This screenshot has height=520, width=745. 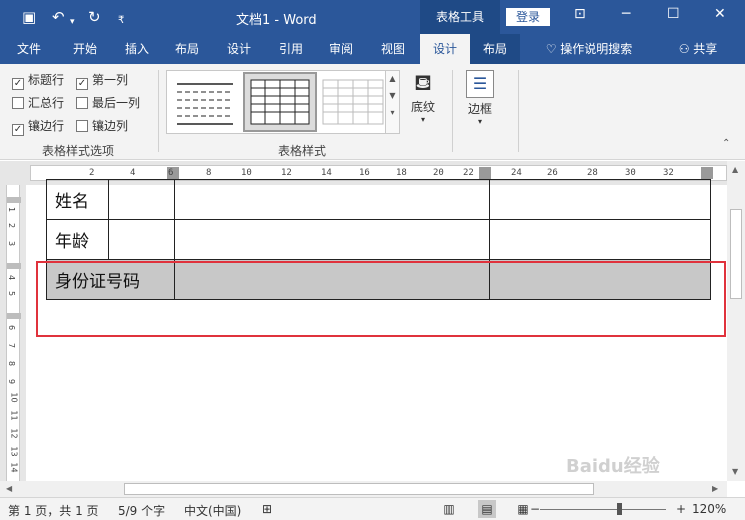 What do you see at coordinates (736, 254) in the screenshot?
I see `vertical-scroll-thumb` at bounding box center [736, 254].